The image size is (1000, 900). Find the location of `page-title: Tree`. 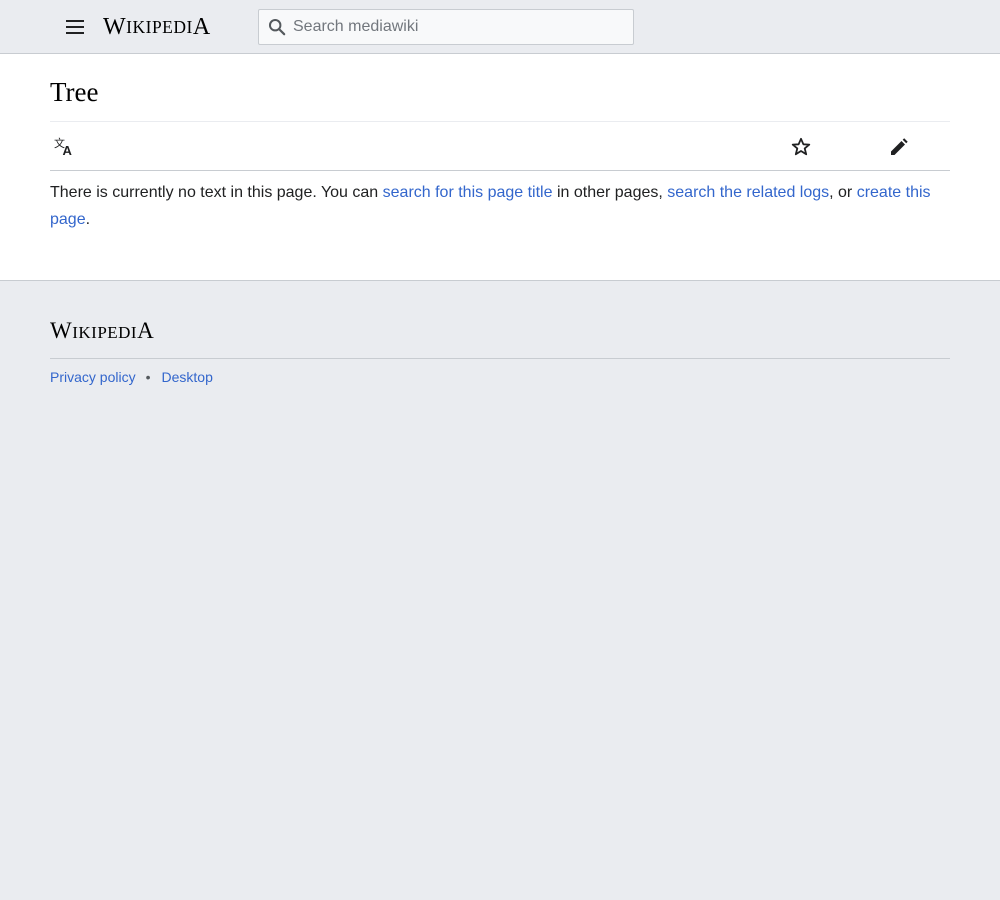

page-title: Tree is located at coordinates (74, 92).